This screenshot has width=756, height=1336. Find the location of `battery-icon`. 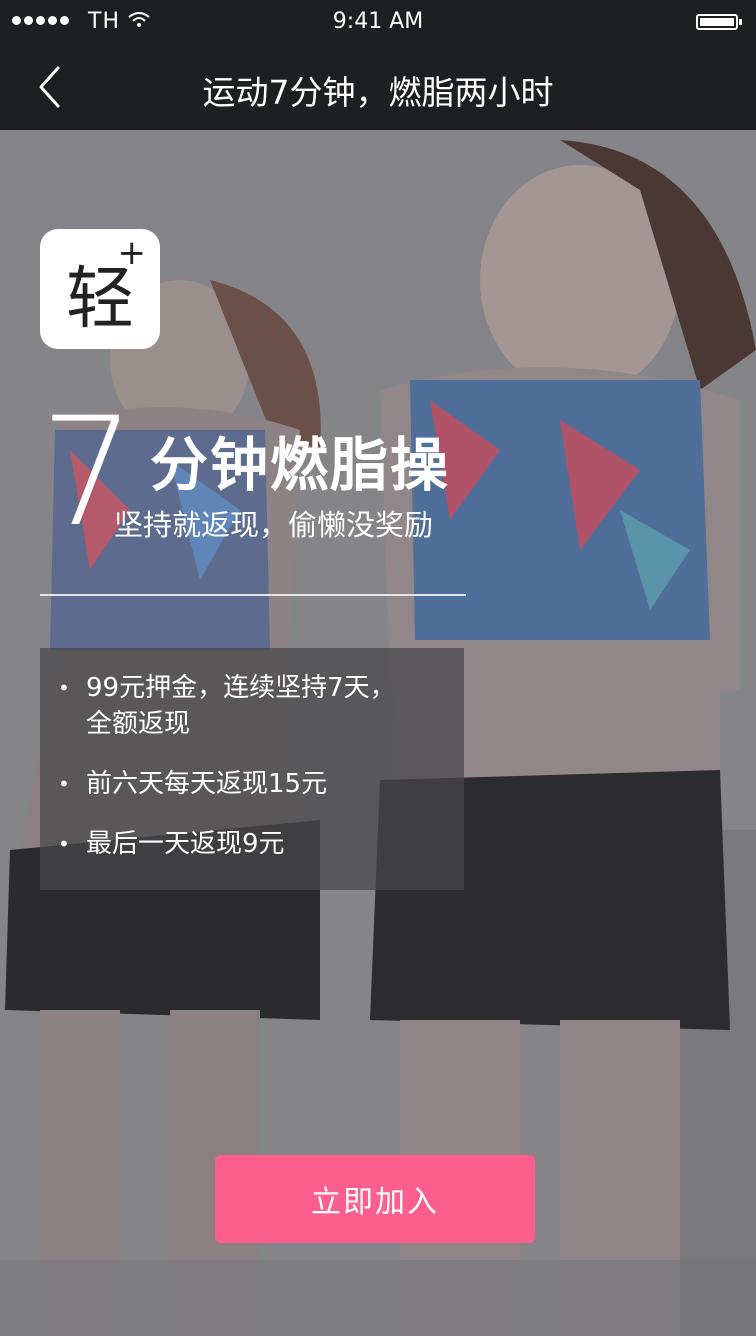

battery-icon is located at coordinates (719, 22).